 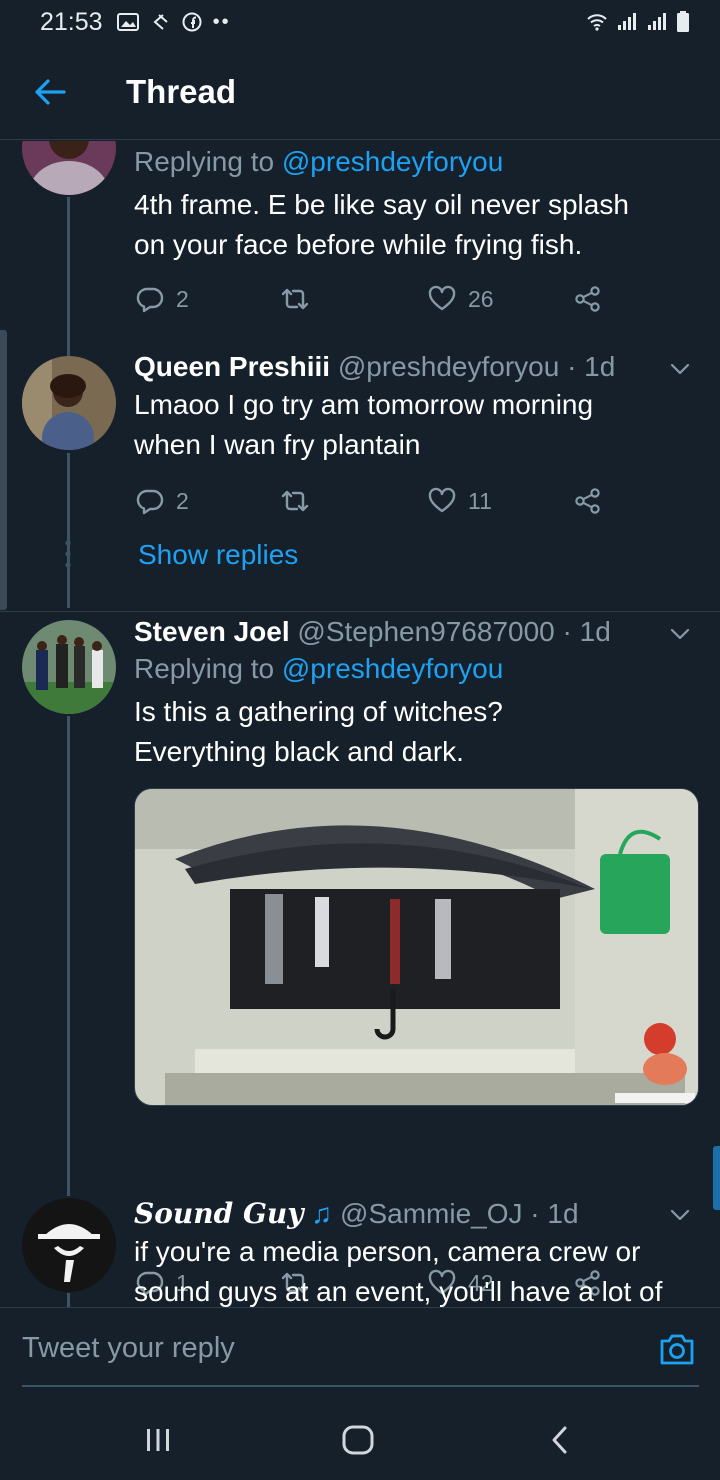 I want to click on battery-icon, so click(x=683, y=21).